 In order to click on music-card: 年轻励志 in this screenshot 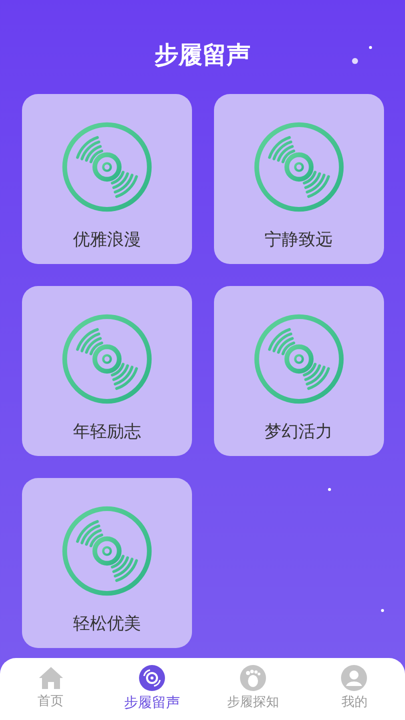, I will do `click(107, 371)`.